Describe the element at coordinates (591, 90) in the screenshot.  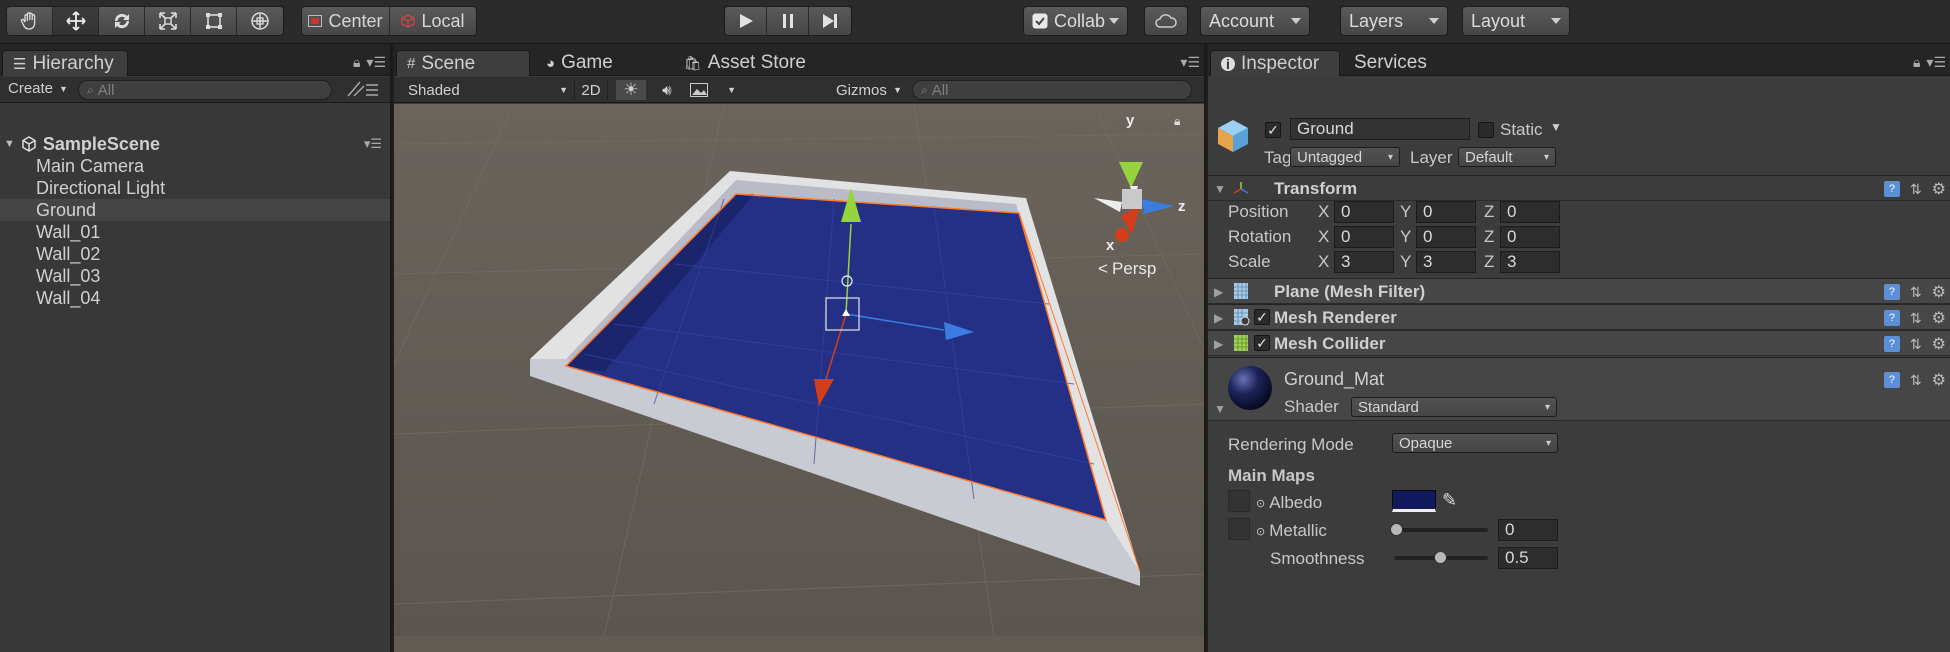
I see `toggle-2d-button: 2D` at that location.